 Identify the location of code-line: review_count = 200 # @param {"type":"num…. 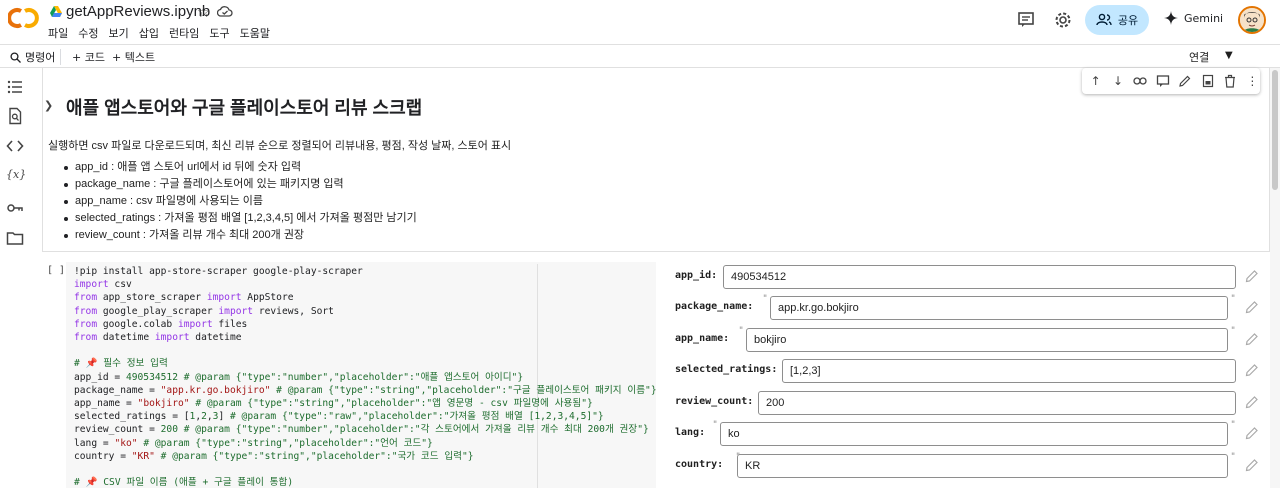
(361, 430).